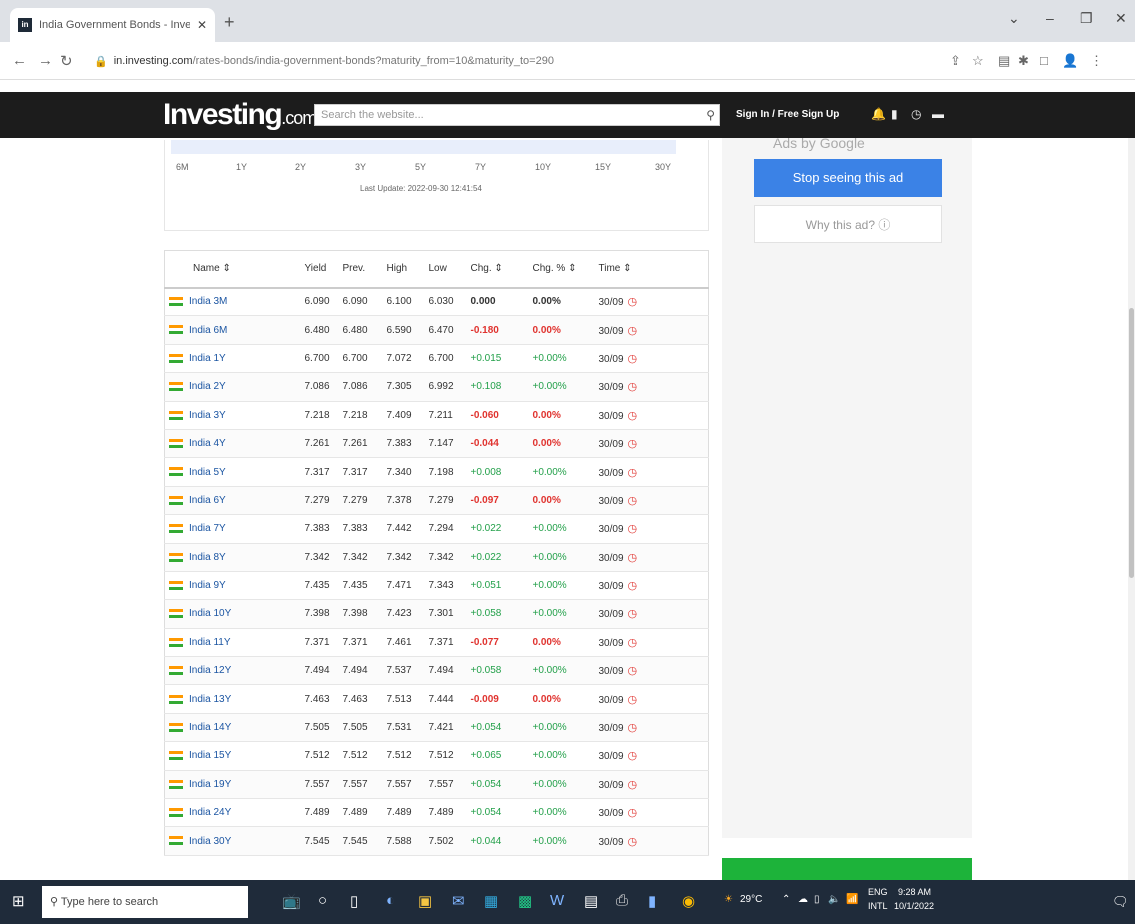 This screenshot has width=1135, height=924. Describe the element at coordinates (66, 61) in the screenshot. I see `reload-icon: ↻` at that location.